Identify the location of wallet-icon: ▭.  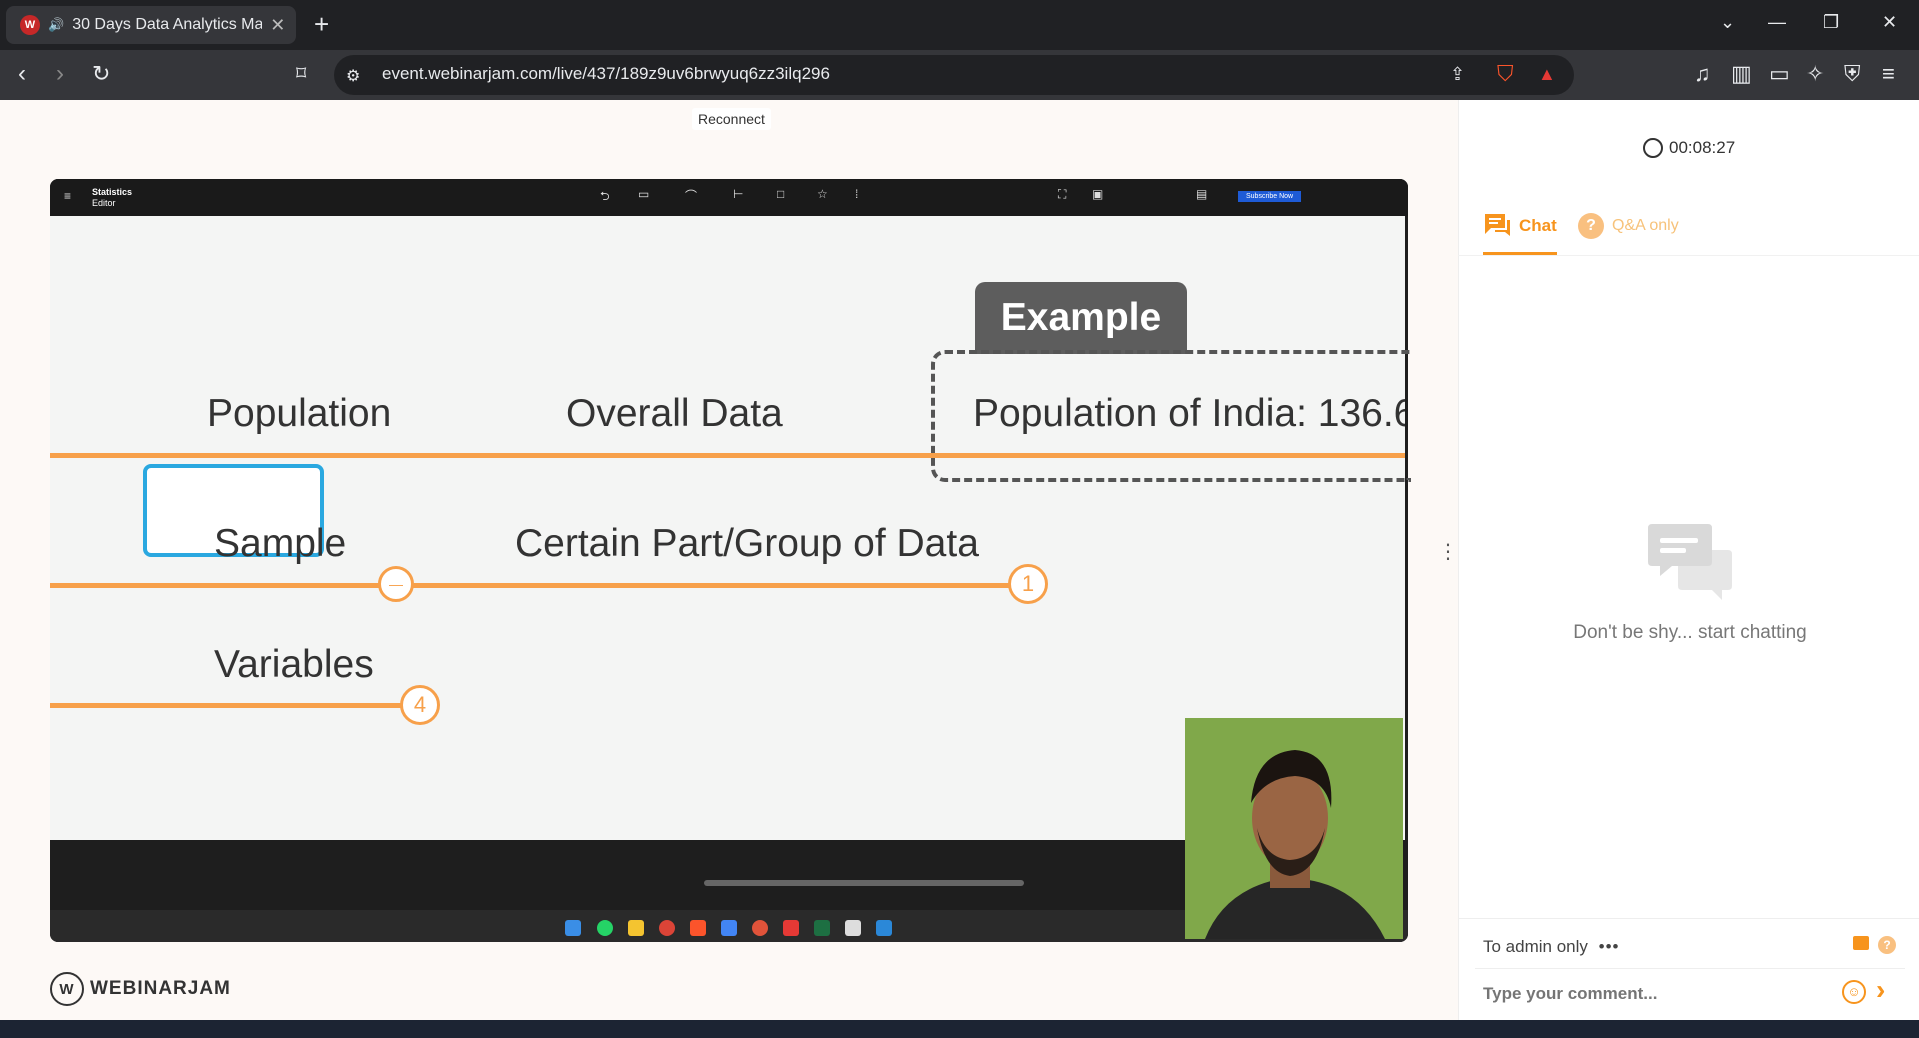
(1779, 74).